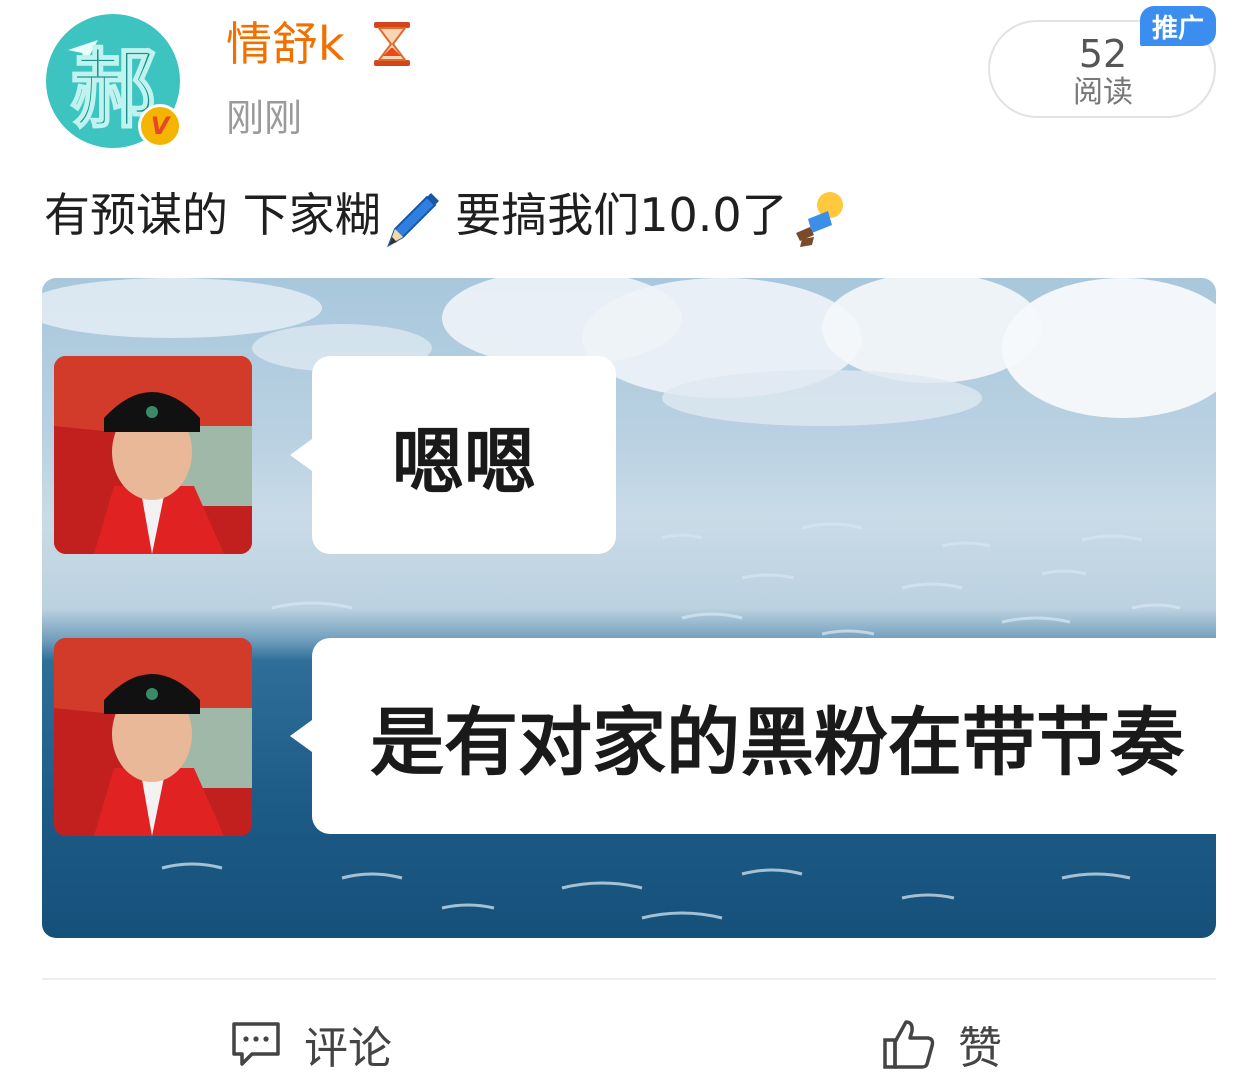 This screenshot has height=1084, width=1260. I want to click on comment-label: 评论, so click(348, 1048).